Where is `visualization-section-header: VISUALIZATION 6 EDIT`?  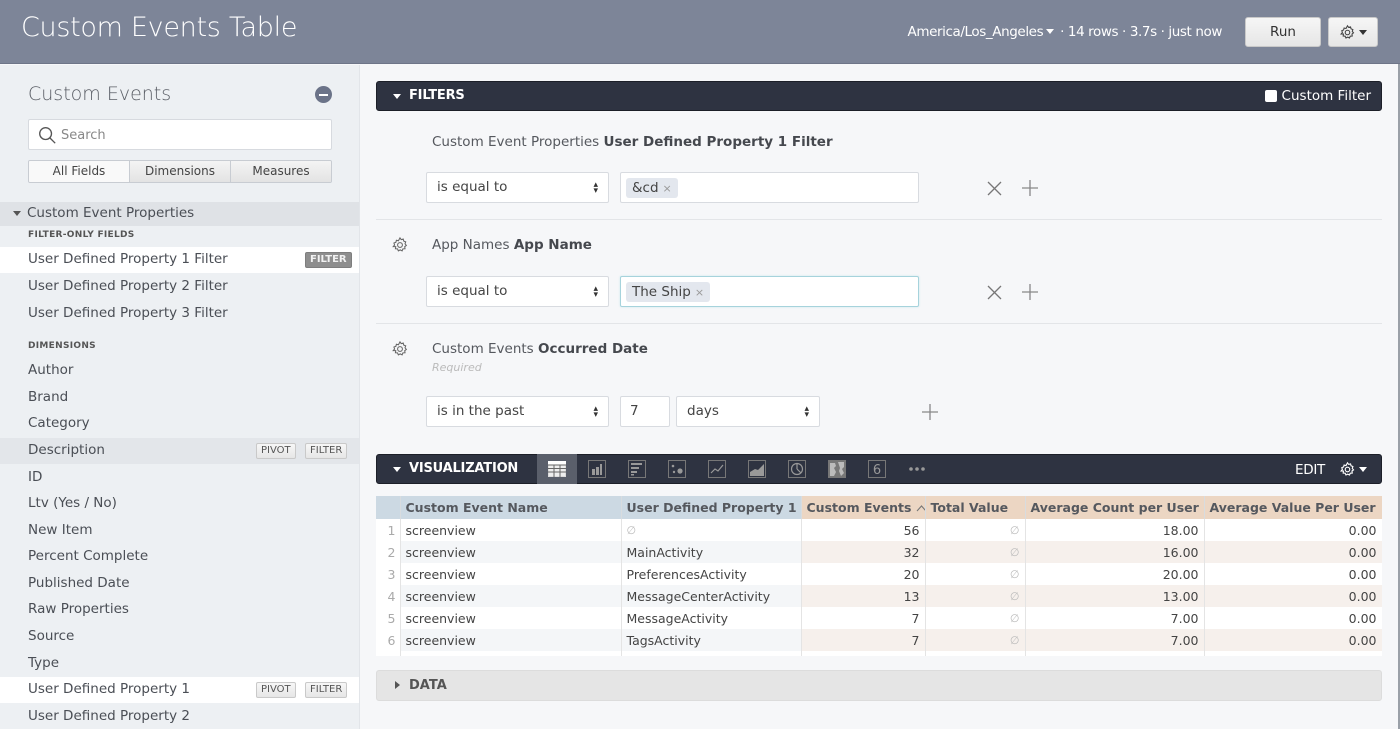 visualization-section-header: VISUALIZATION 6 EDIT is located at coordinates (879, 469).